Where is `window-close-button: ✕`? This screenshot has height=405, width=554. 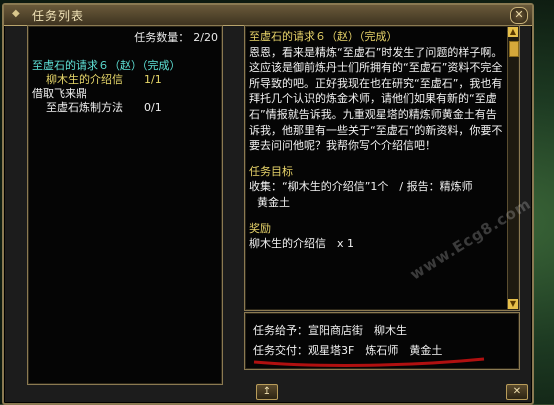 window-close-button: ✕ is located at coordinates (519, 15).